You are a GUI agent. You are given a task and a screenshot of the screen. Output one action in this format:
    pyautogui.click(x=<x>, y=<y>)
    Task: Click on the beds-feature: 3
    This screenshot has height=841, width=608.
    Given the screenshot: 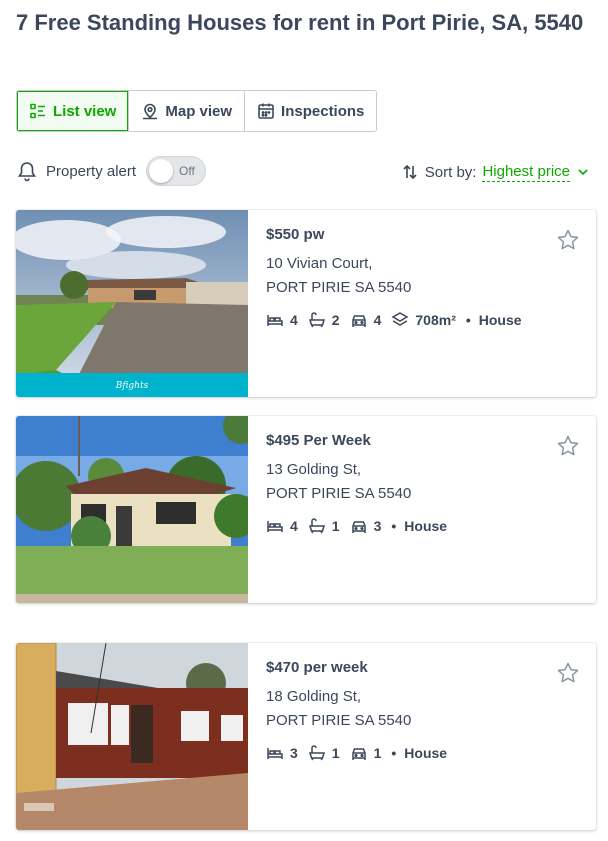 What is the action you would take?
    pyautogui.click(x=282, y=753)
    